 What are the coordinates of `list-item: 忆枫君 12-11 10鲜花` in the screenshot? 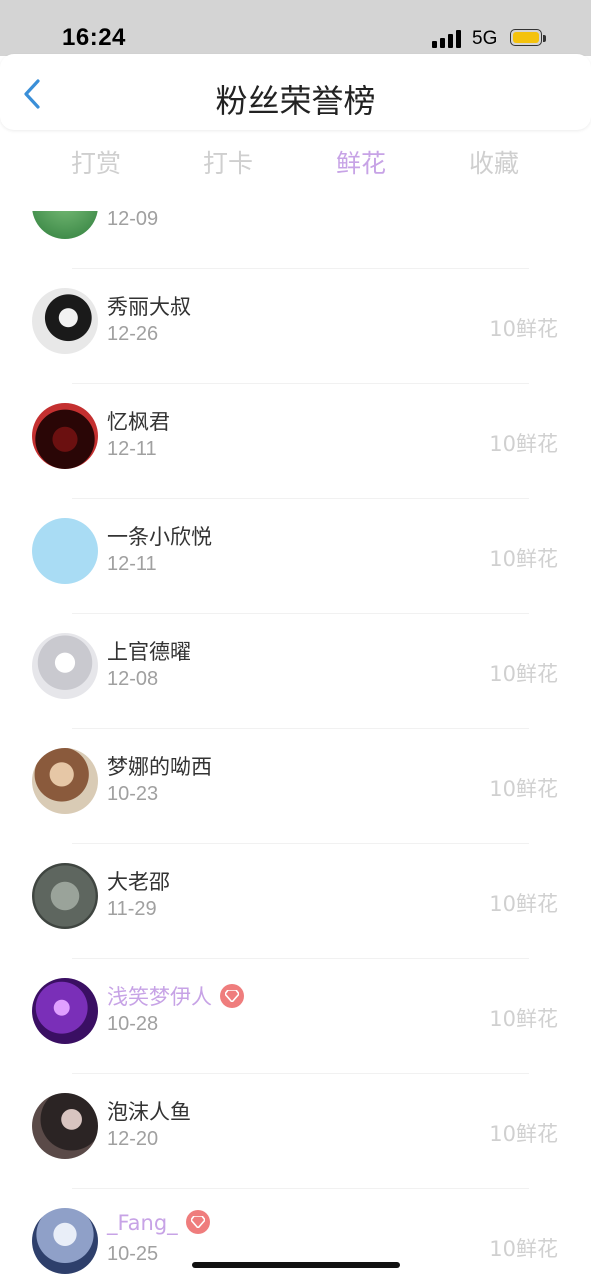 It's located at (295, 441).